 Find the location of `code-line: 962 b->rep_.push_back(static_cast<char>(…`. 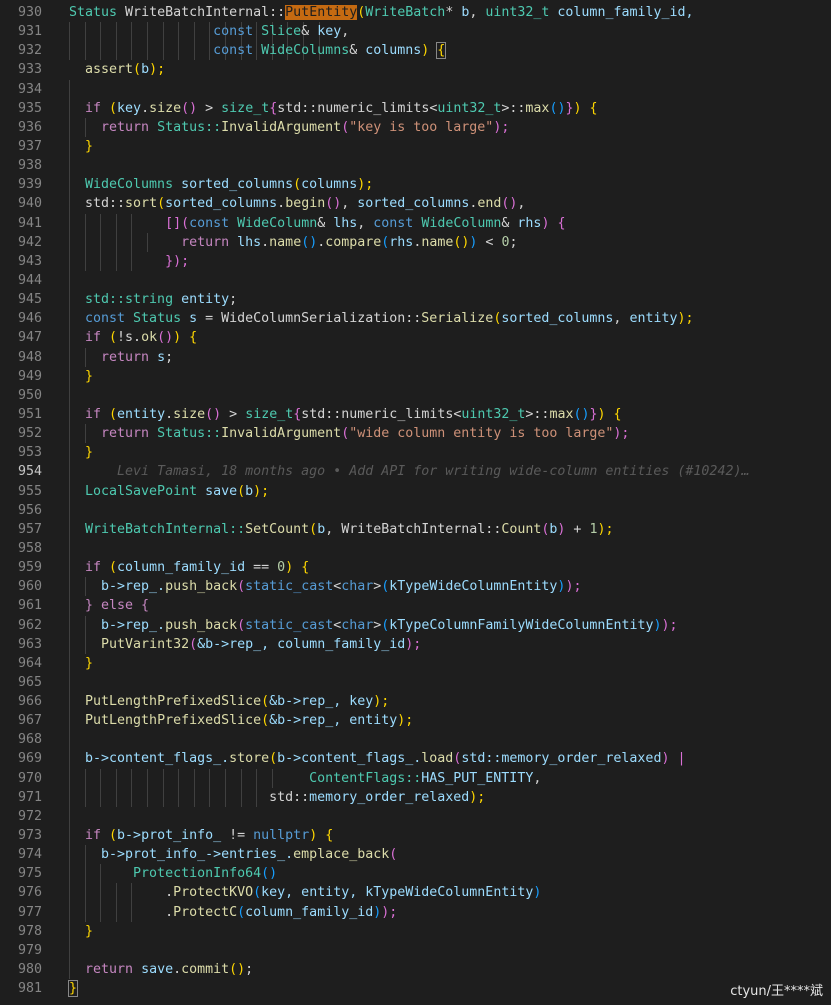

code-line: 962 b->rep_.push_back(static_cast<char>(… is located at coordinates (415, 625).